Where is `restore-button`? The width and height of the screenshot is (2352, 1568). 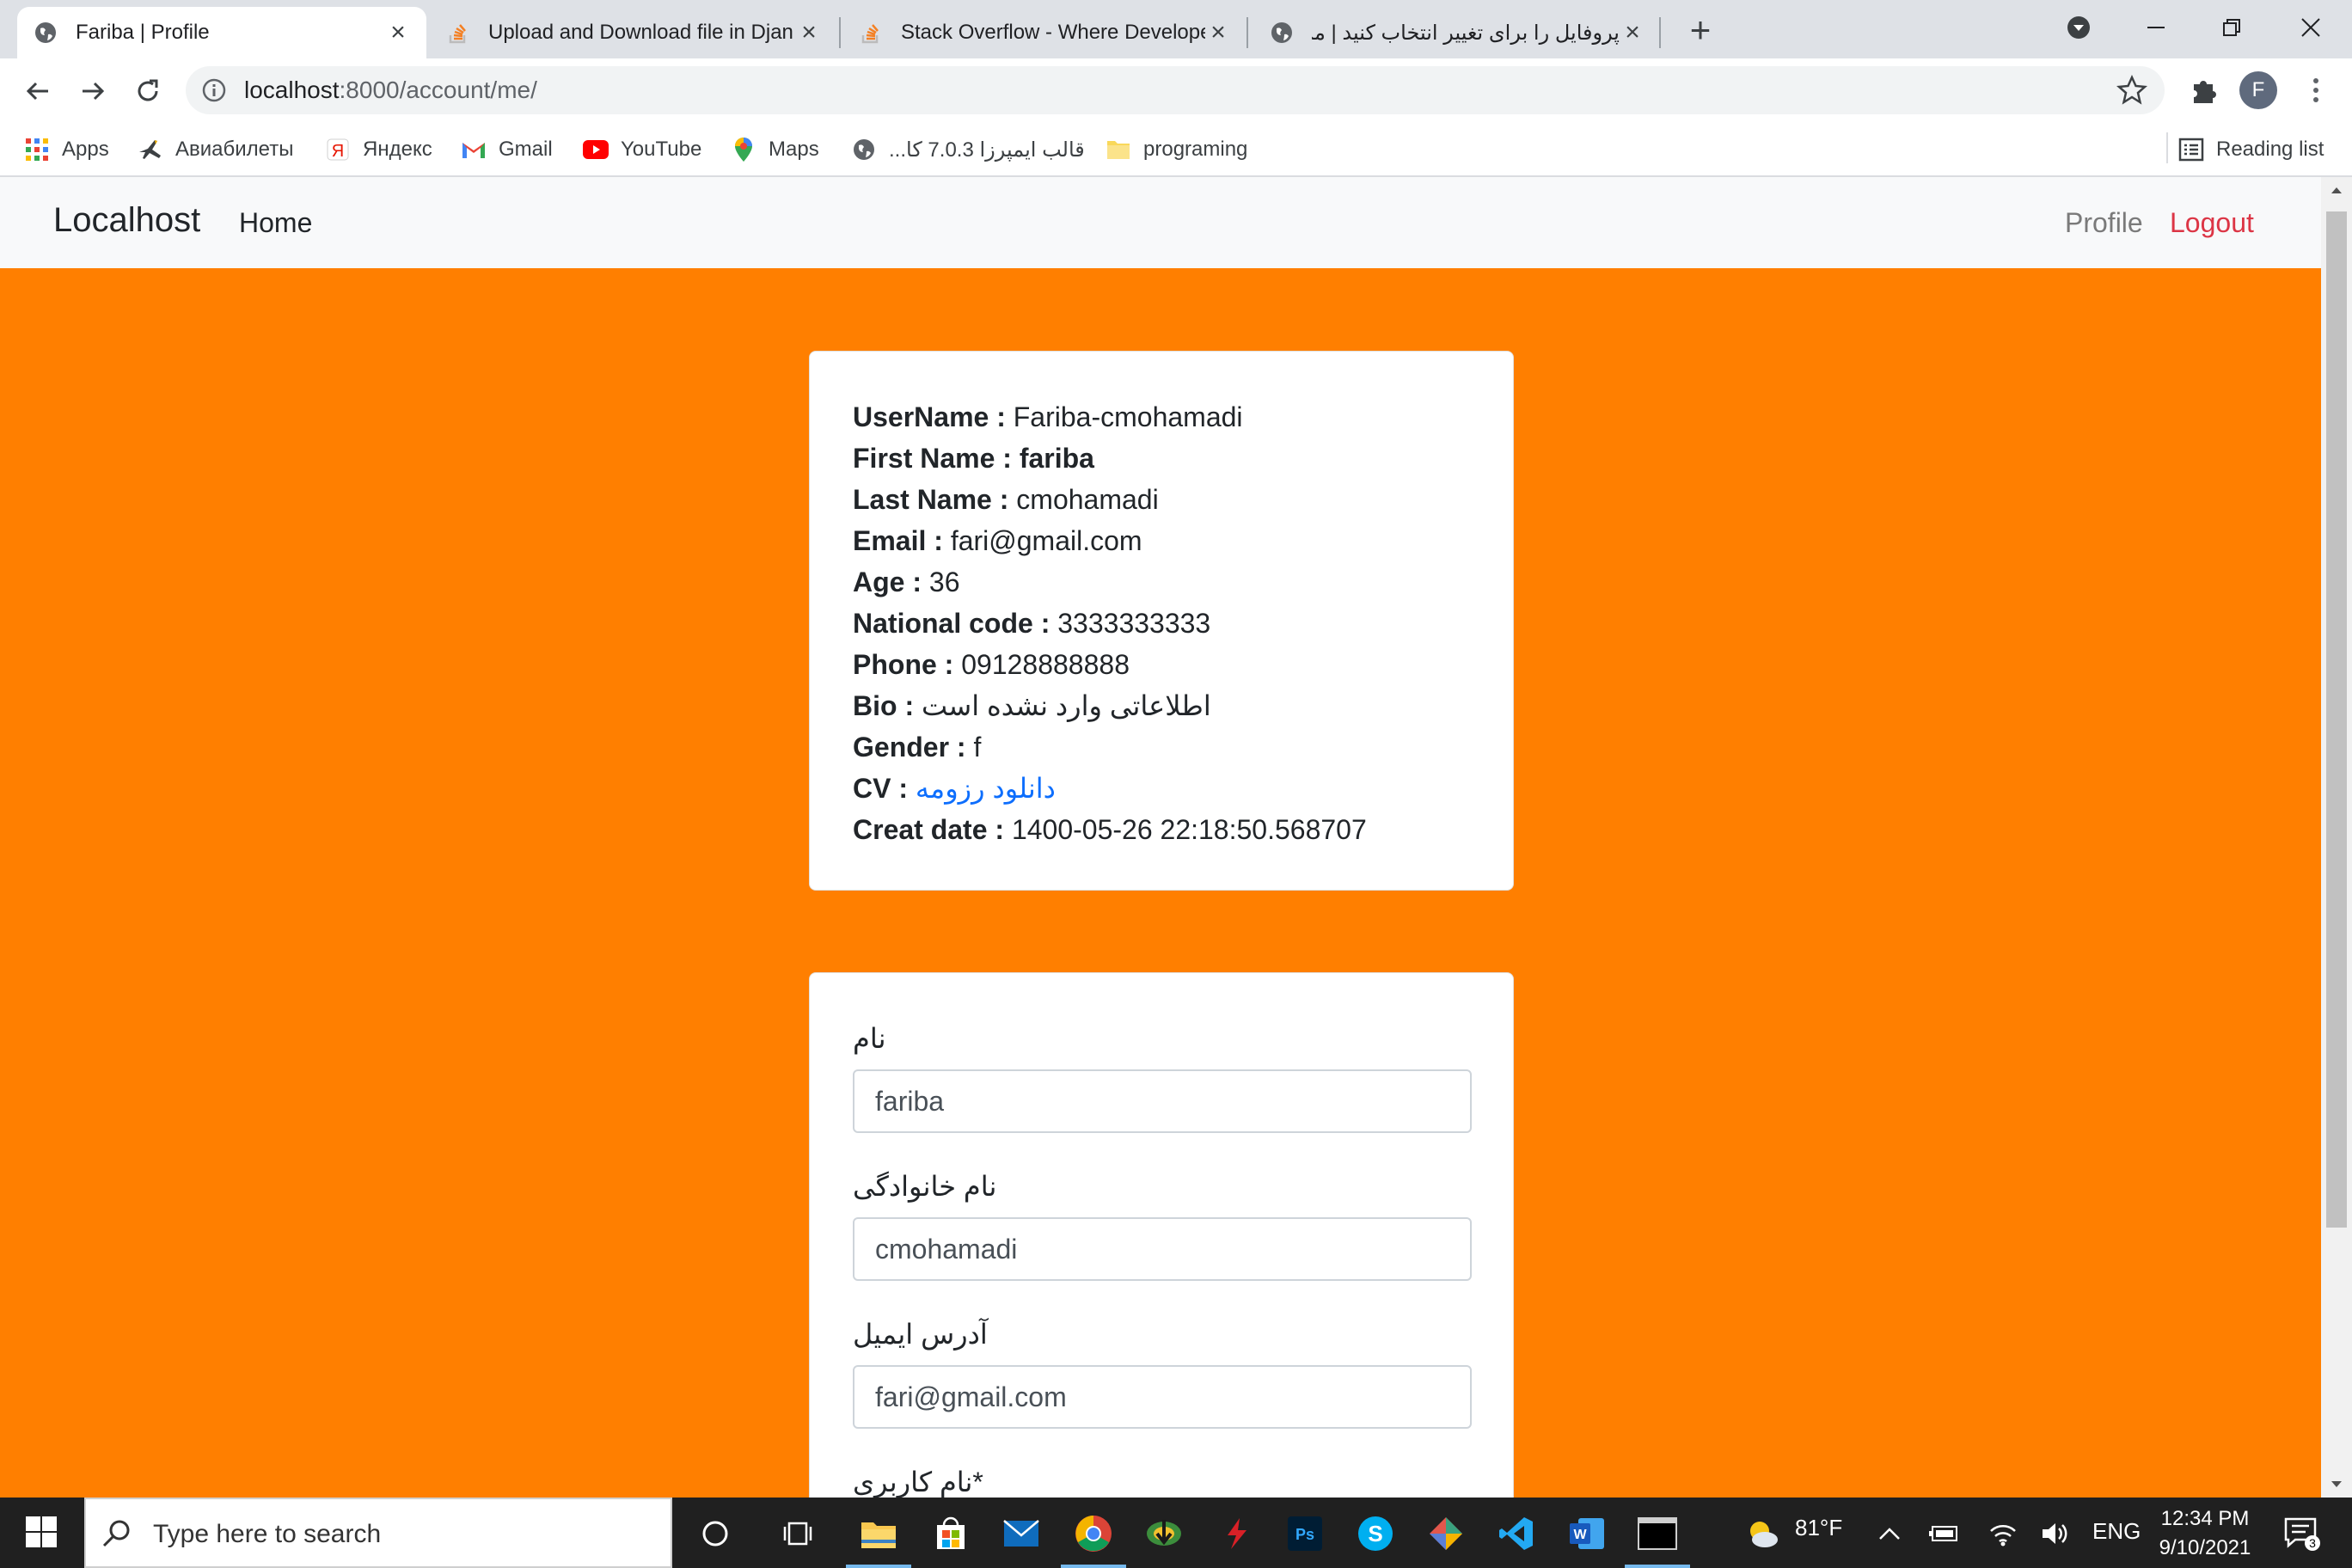 restore-button is located at coordinates (2231, 27).